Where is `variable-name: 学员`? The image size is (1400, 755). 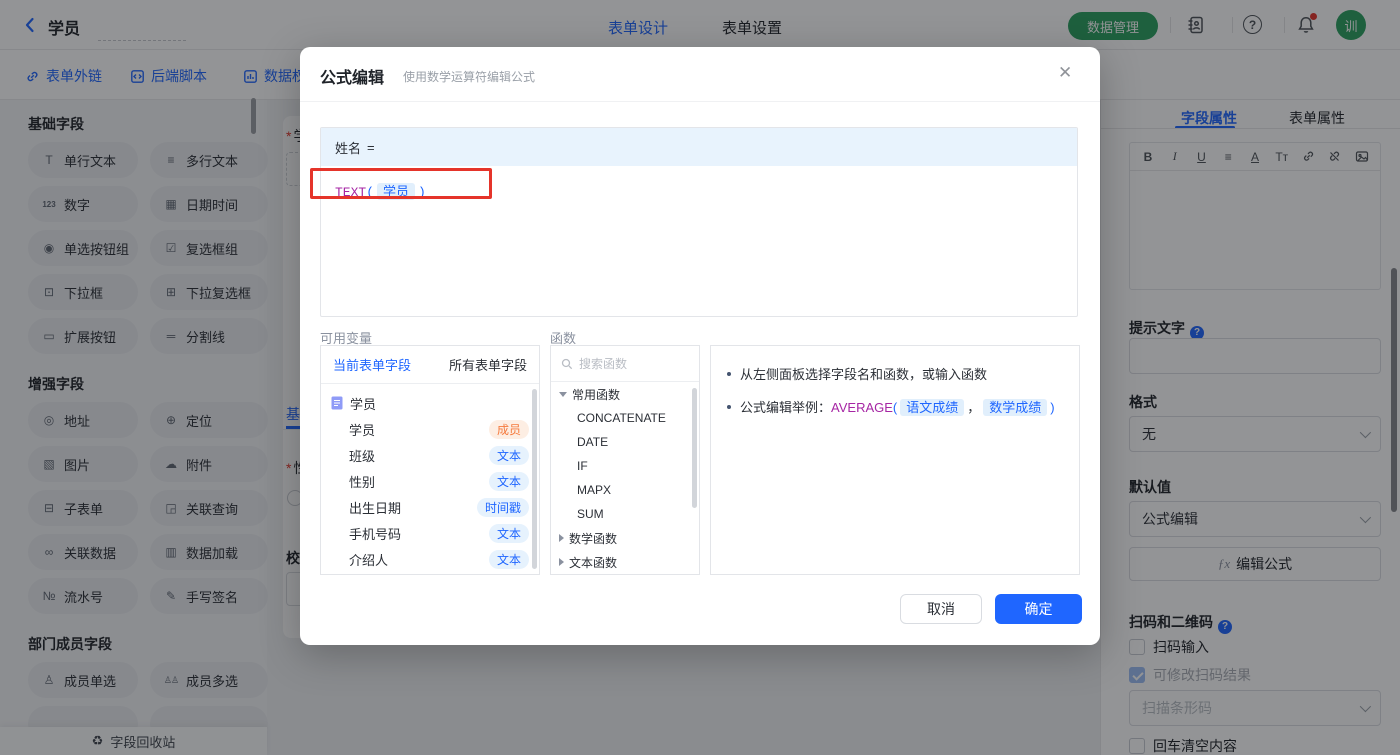 variable-name: 学员 is located at coordinates (362, 430).